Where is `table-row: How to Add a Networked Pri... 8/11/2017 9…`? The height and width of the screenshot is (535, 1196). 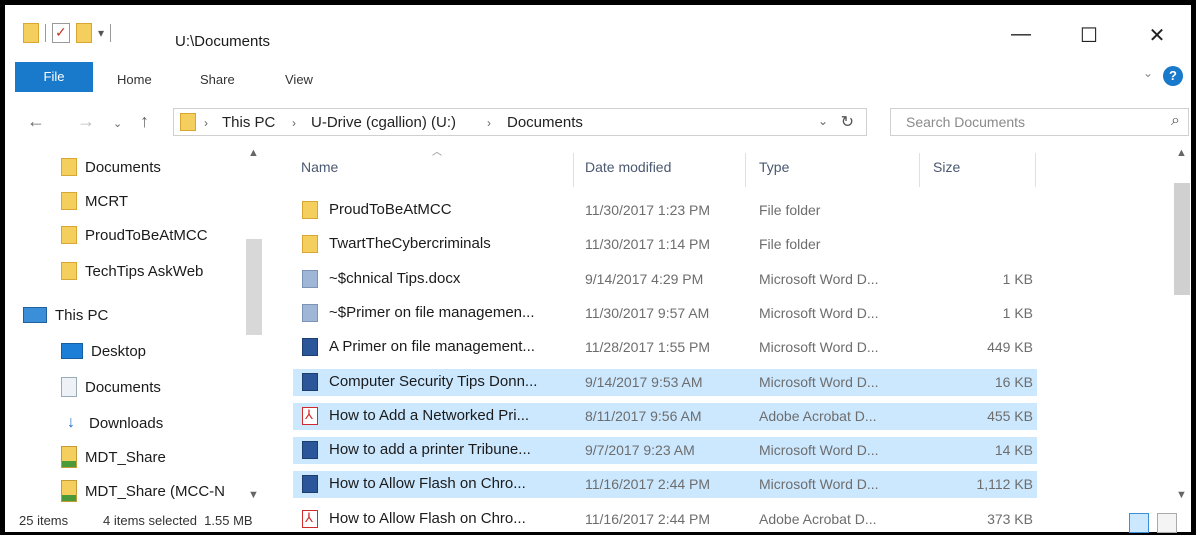 table-row: How to Add a Networked Pri... 8/11/2017 9… is located at coordinates (665, 416).